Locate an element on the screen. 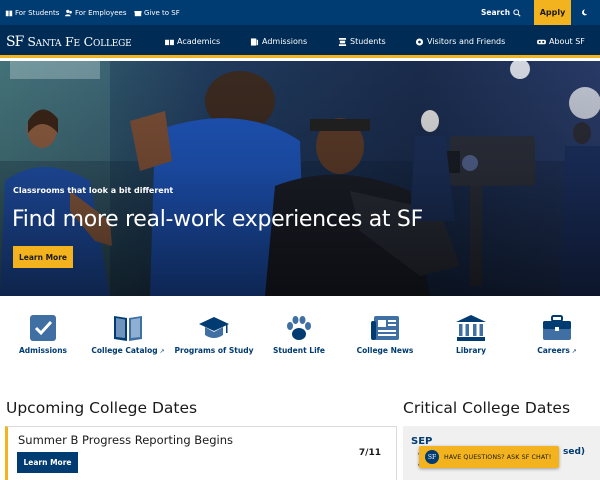 The width and height of the screenshot is (600, 480). for-students-link: For Students is located at coordinates (32, 12).